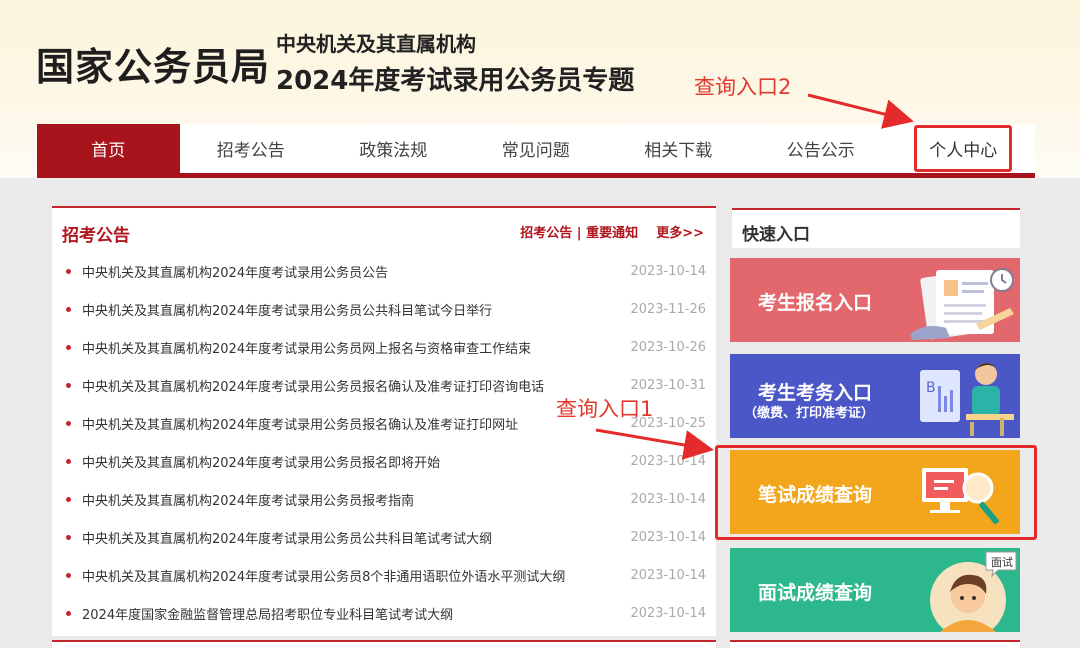 The width and height of the screenshot is (1080, 648). What do you see at coordinates (973, 591) in the screenshot?
I see `interviewee-icon: 面试` at bounding box center [973, 591].